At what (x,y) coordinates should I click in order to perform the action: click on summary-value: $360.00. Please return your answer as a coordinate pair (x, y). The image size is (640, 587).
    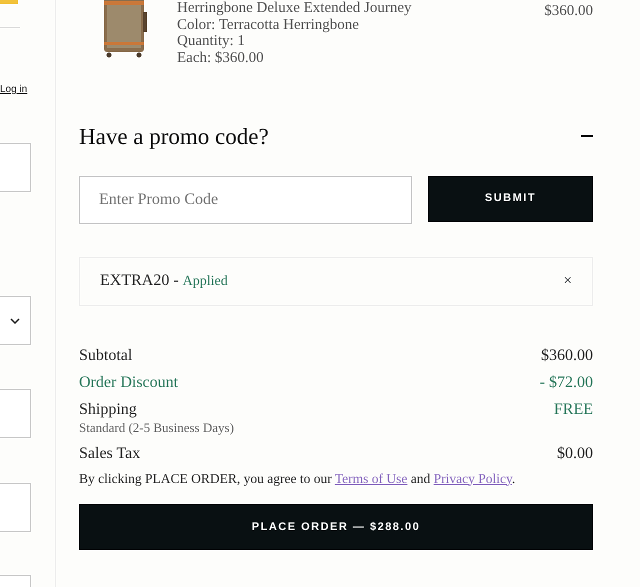
    Looking at the image, I should click on (567, 356).